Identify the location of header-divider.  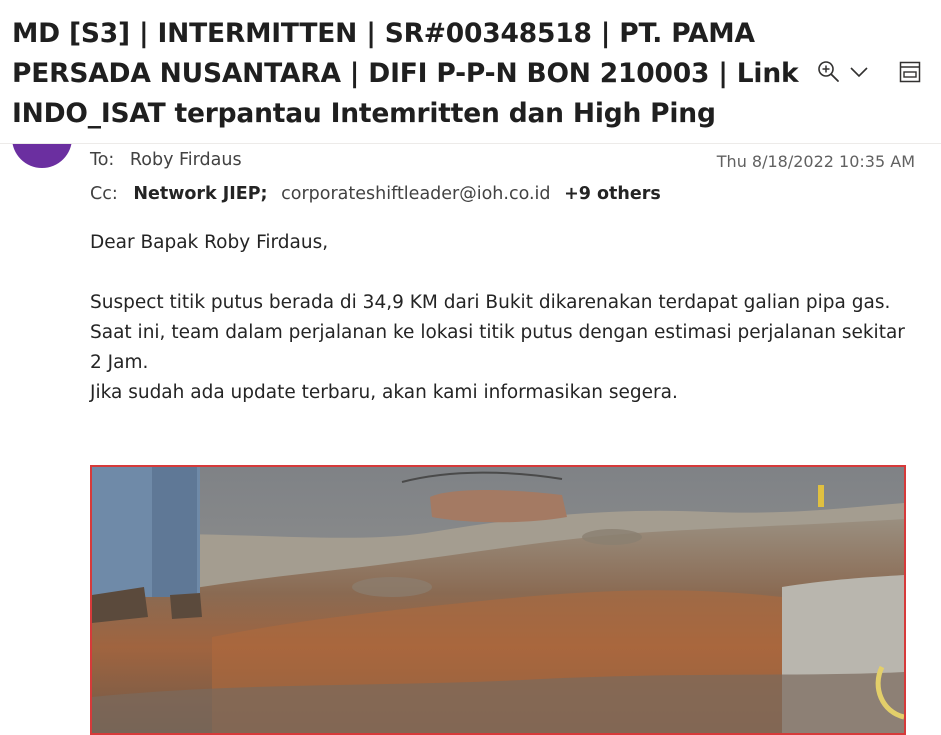
(470, 143).